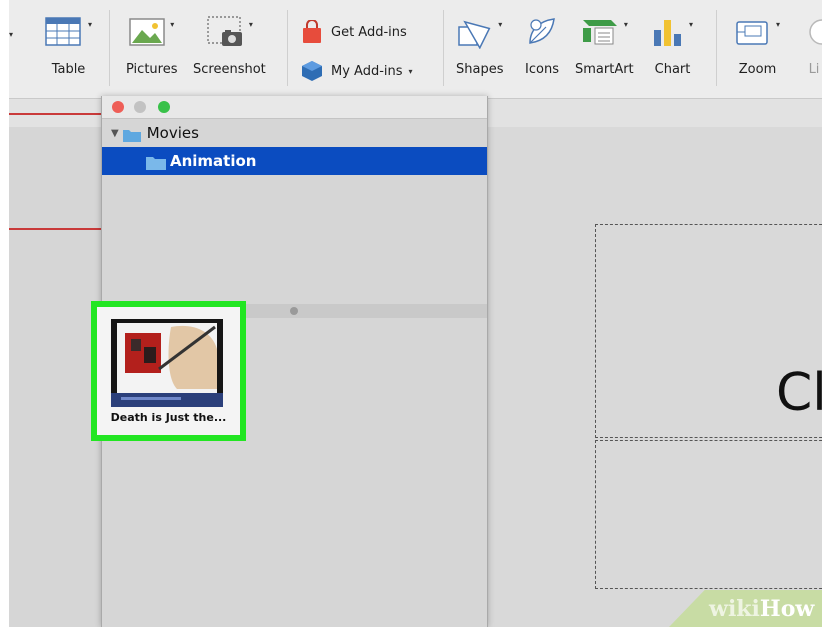 The width and height of the screenshot is (822, 627). I want to click on tree-item-label: Movies, so click(172, 133).